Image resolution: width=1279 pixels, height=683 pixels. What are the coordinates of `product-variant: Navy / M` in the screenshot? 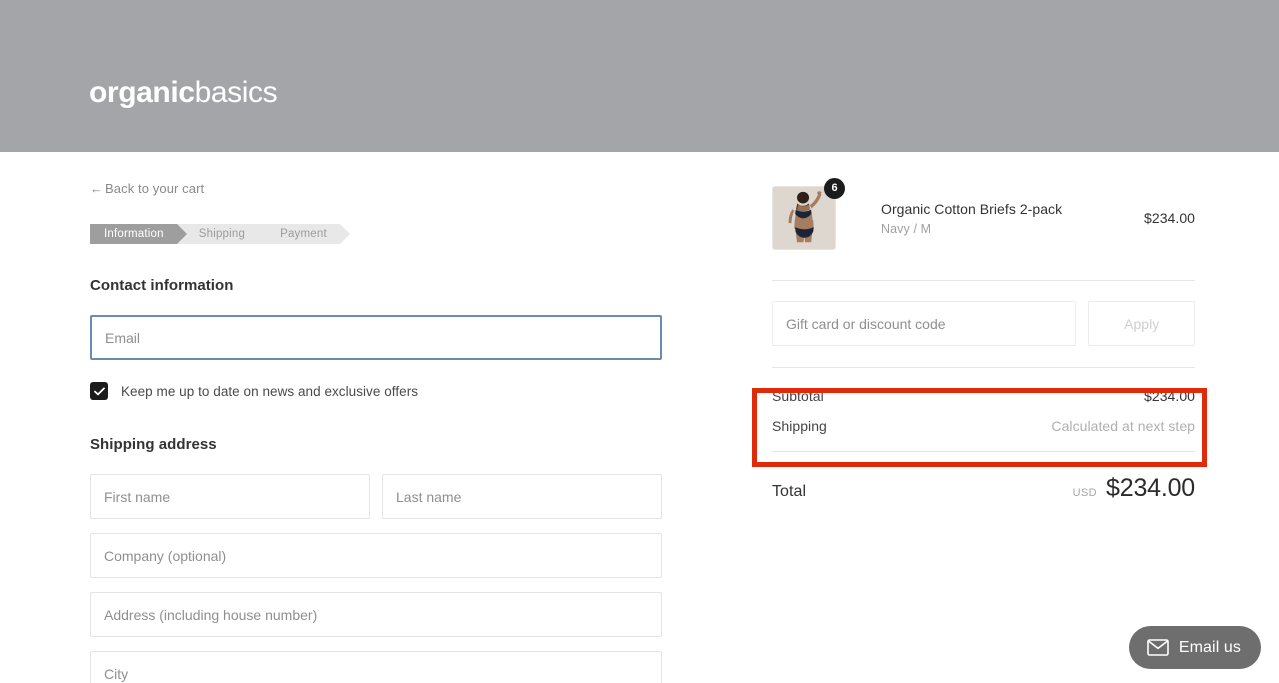 It's located at (906, 228).